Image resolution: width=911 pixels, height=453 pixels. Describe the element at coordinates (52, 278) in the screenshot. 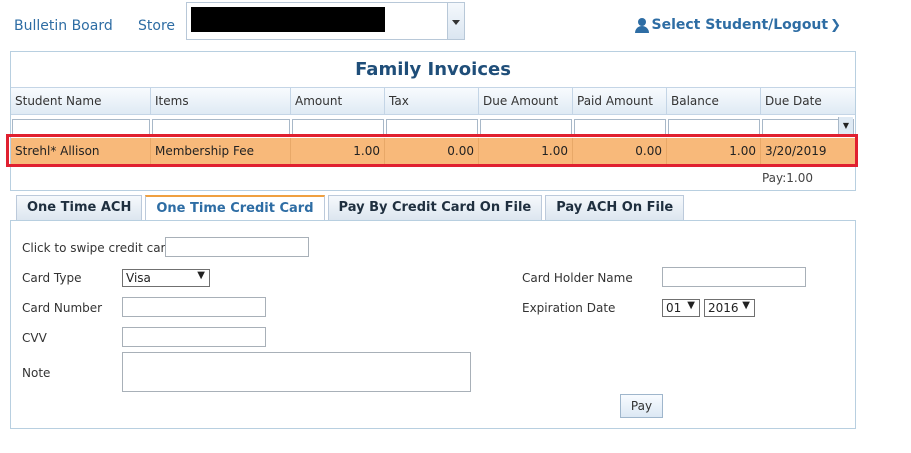

I see `card-type-label: Card Type` at that location.